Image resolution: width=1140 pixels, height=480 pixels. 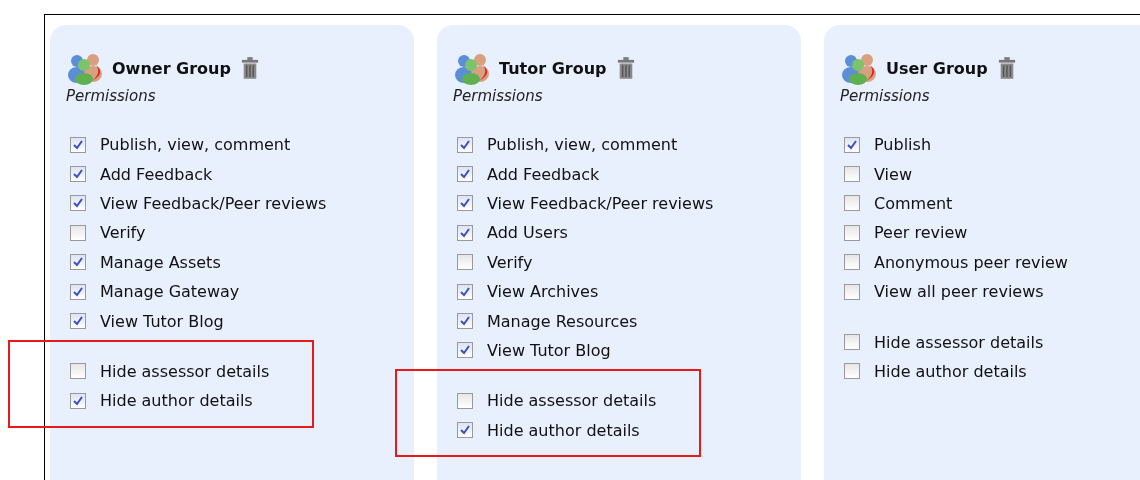 I want to click on permission-label: Manage Assets, so click(x=160, y=262).